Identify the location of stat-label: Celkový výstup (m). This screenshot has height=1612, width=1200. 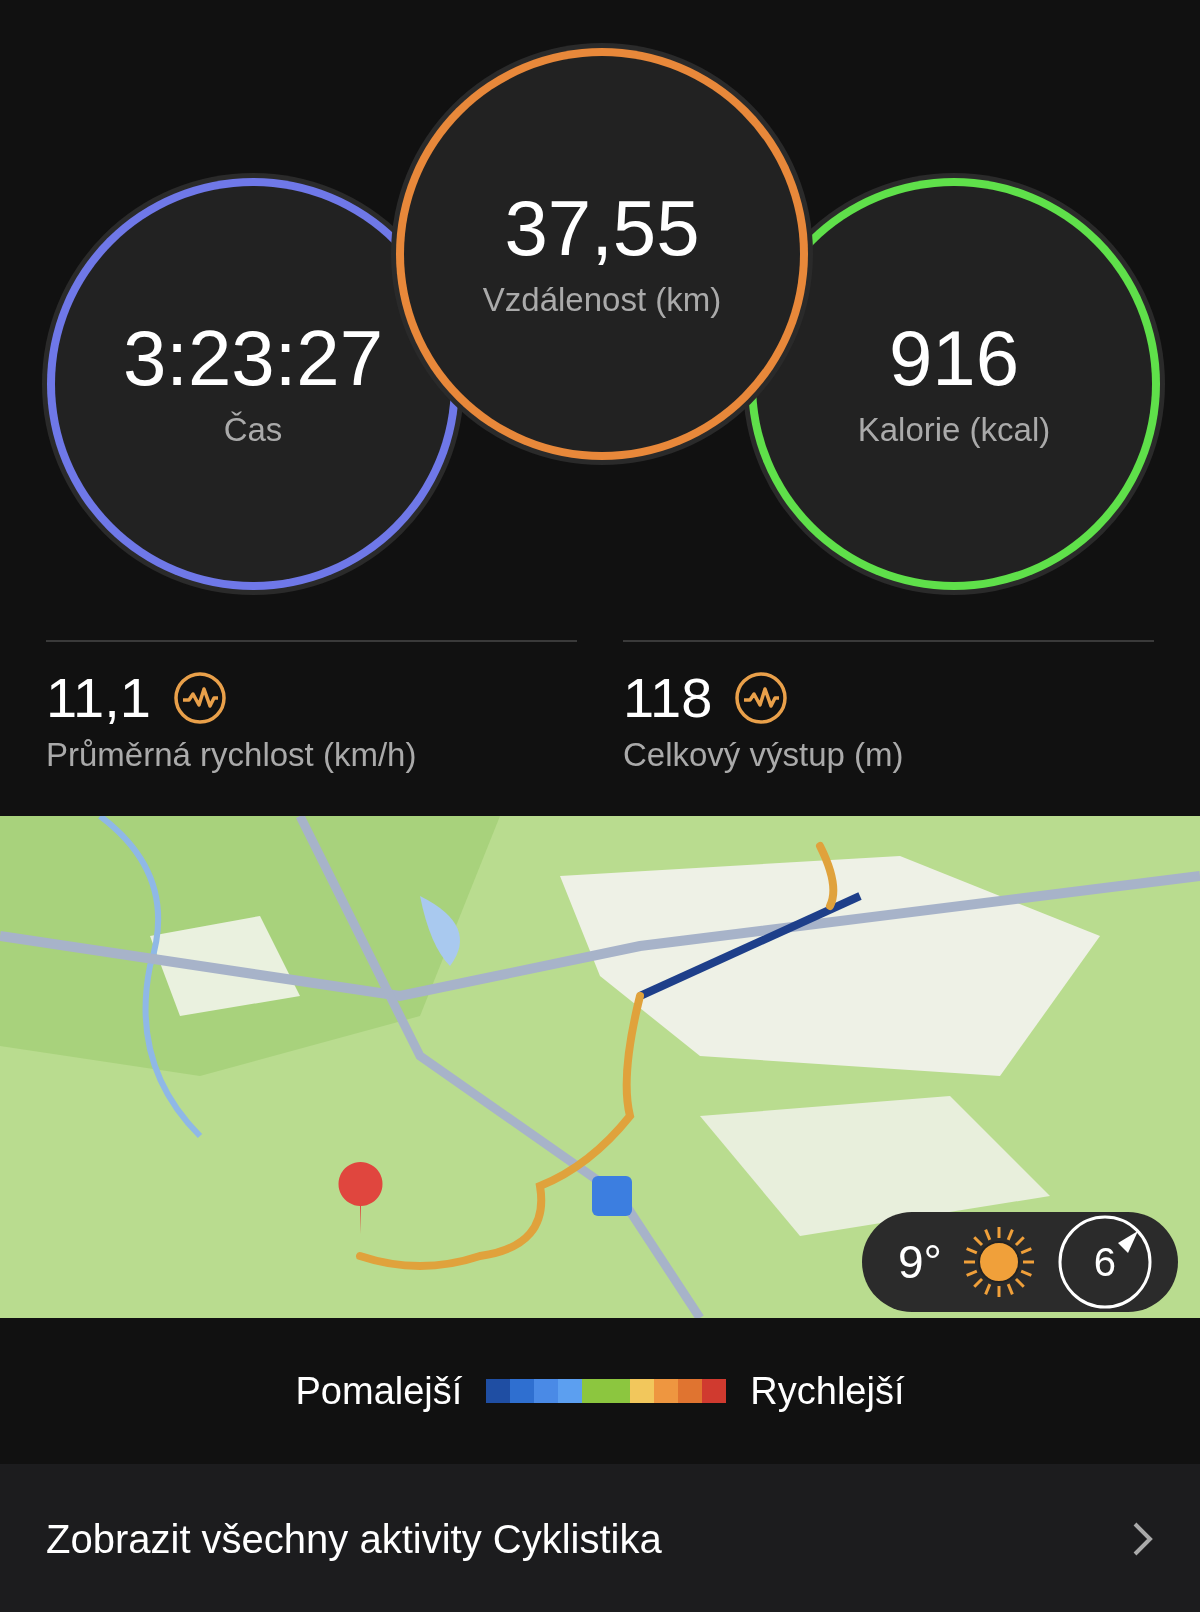
(764, 755).